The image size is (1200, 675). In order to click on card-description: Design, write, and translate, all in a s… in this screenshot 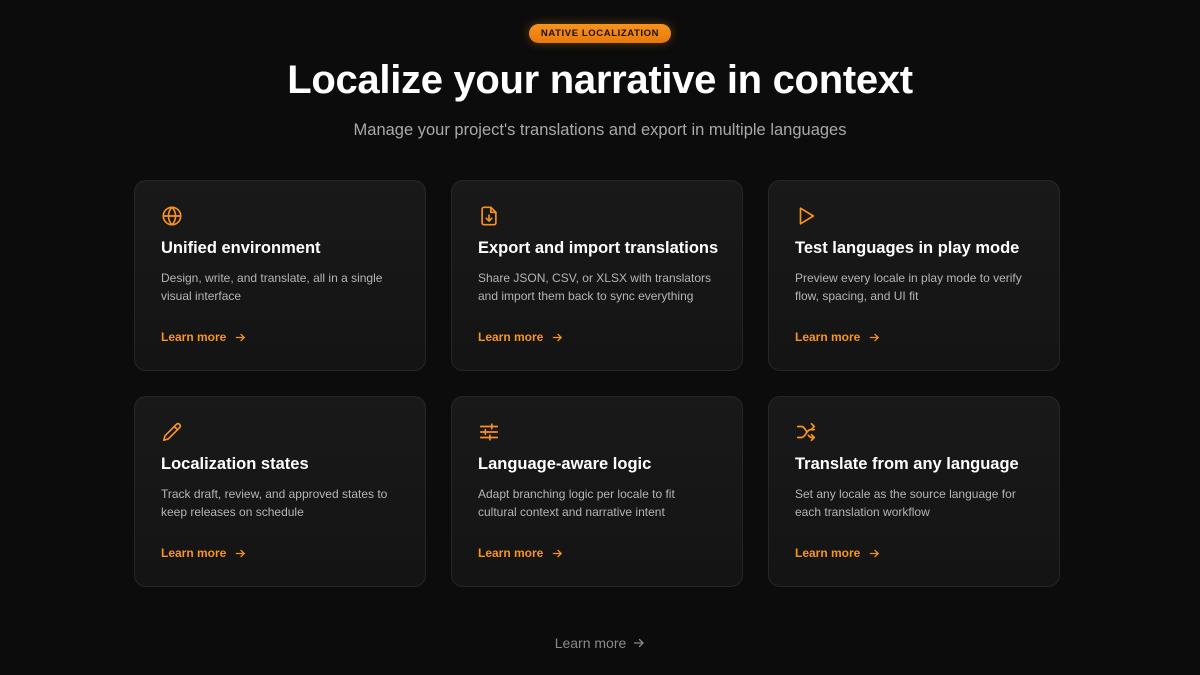, I will do `click(272, 287)`.